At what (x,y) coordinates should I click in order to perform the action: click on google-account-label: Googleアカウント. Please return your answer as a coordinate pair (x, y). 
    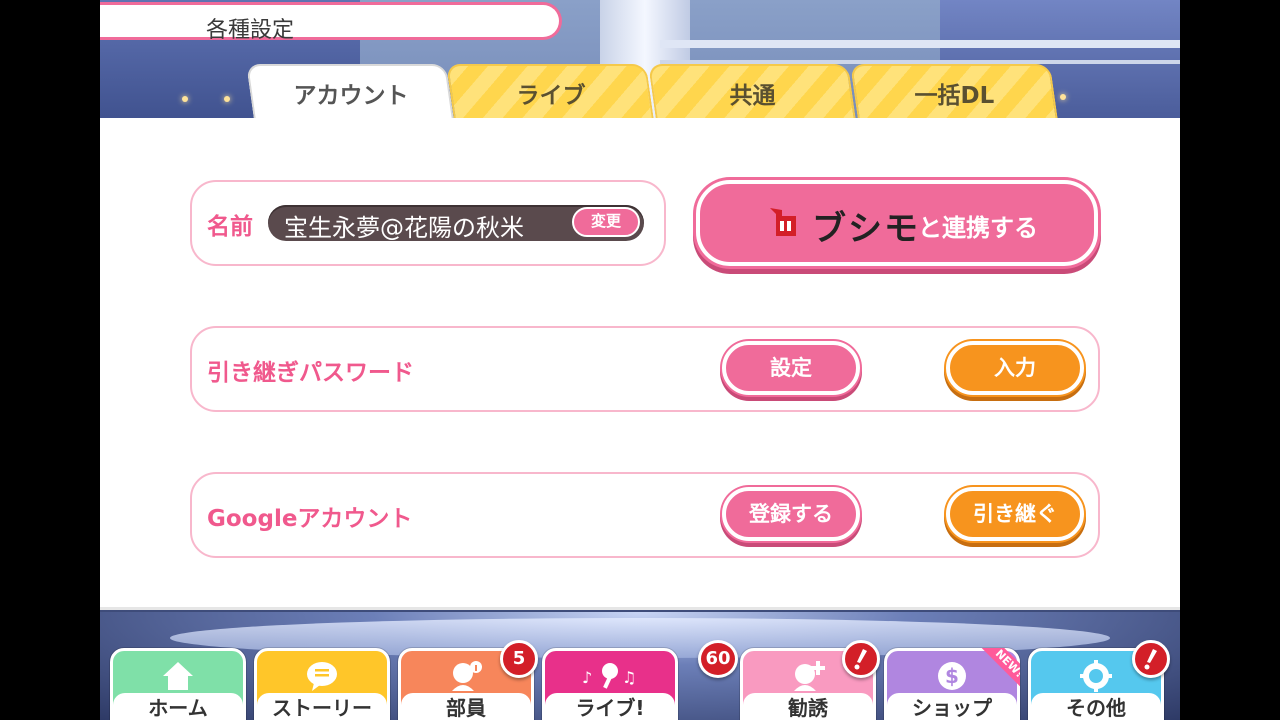
    Looking at the image, I should click on (310, 519).